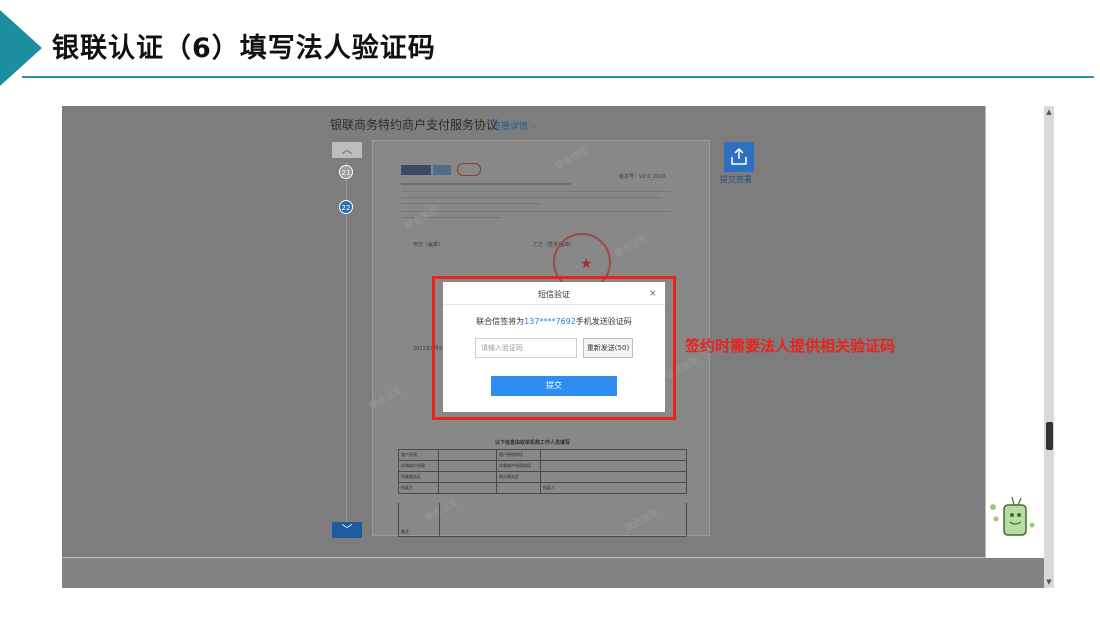 This screenshot has height=619, width=1100. I want to click on table-row: 客户经理 客户经理电话, so click(542, 455).